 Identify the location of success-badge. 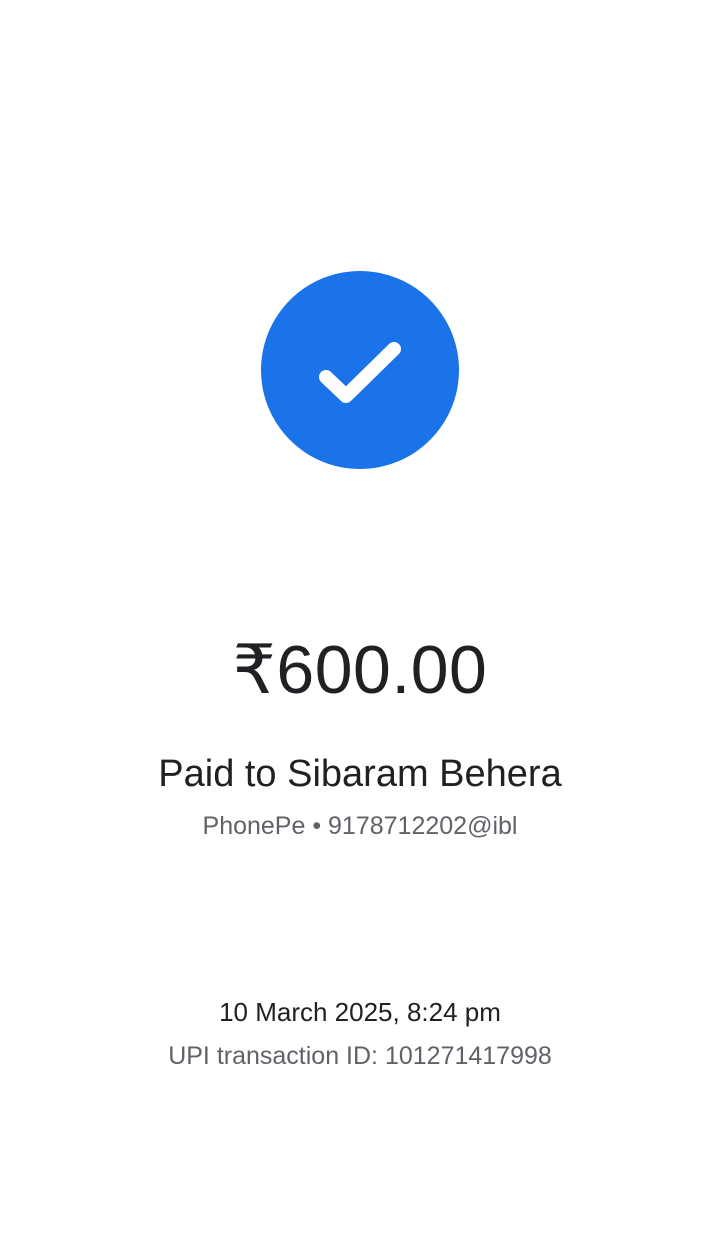
(360, 370).